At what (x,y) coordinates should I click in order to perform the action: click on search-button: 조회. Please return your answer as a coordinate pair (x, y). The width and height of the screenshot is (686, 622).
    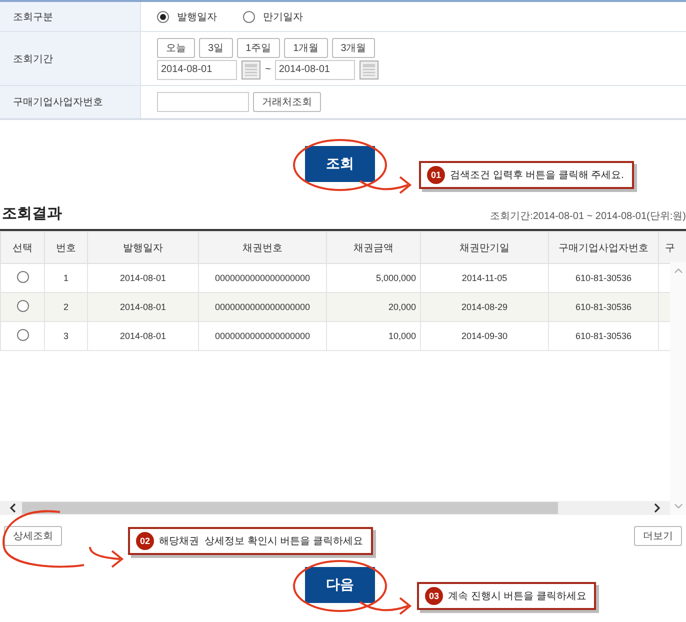
    Looking at the image, I should click on (340, 164).